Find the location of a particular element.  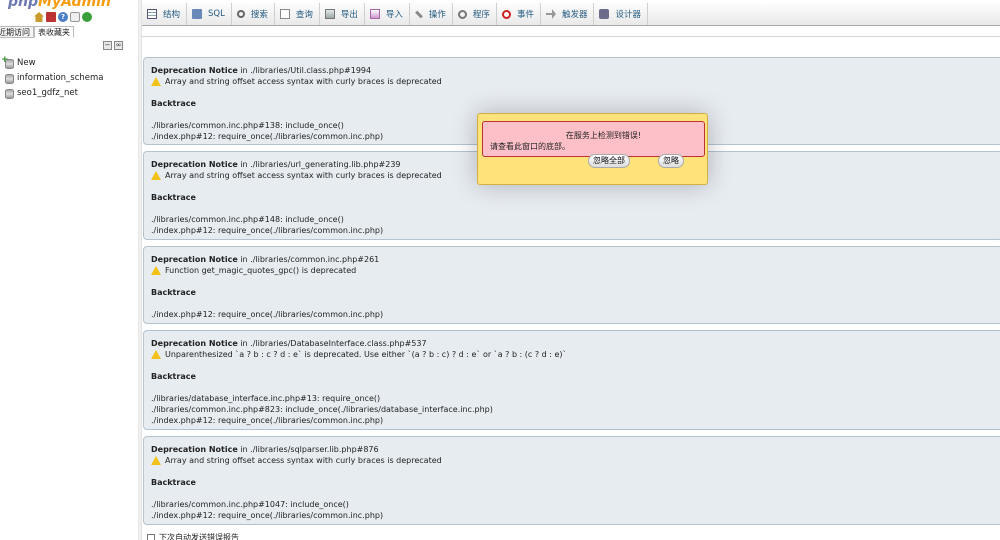

import-icon is located at coordinates (374, 14).